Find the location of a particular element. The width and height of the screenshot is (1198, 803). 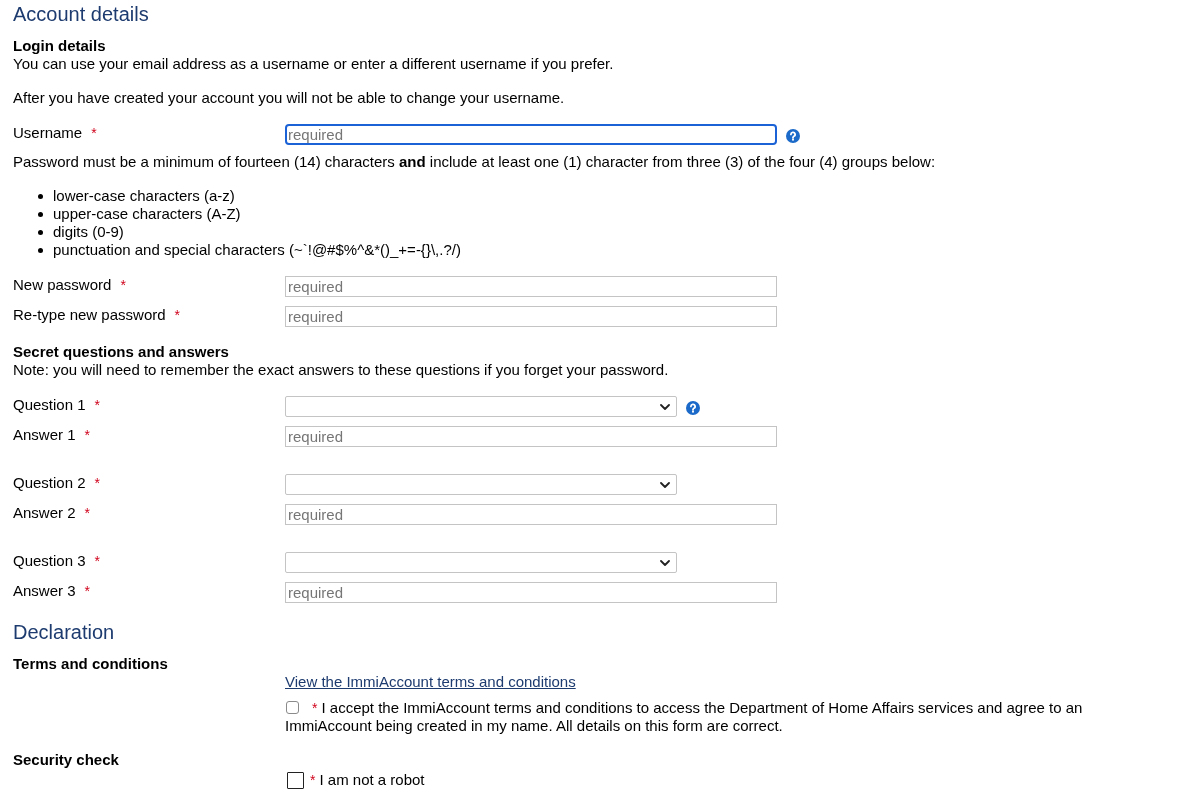

password-rule-text: Password must be a minimum of fourteen (14) characters and include at least one (1) character from three (3) of the four (4) groups below: is located at coordinates (474, 162).